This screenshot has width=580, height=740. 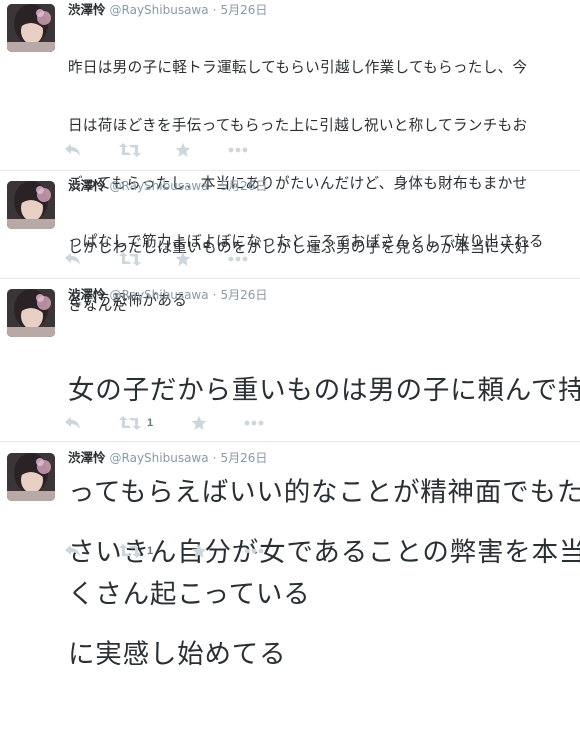 What do you see at coordinates (298, 126) in the screenshot?
I see `tweet-text-line: 日は荷ほどきを手伝ってもらった上に引越し祝いと称してランチもお` at bounding box center [298, 126].